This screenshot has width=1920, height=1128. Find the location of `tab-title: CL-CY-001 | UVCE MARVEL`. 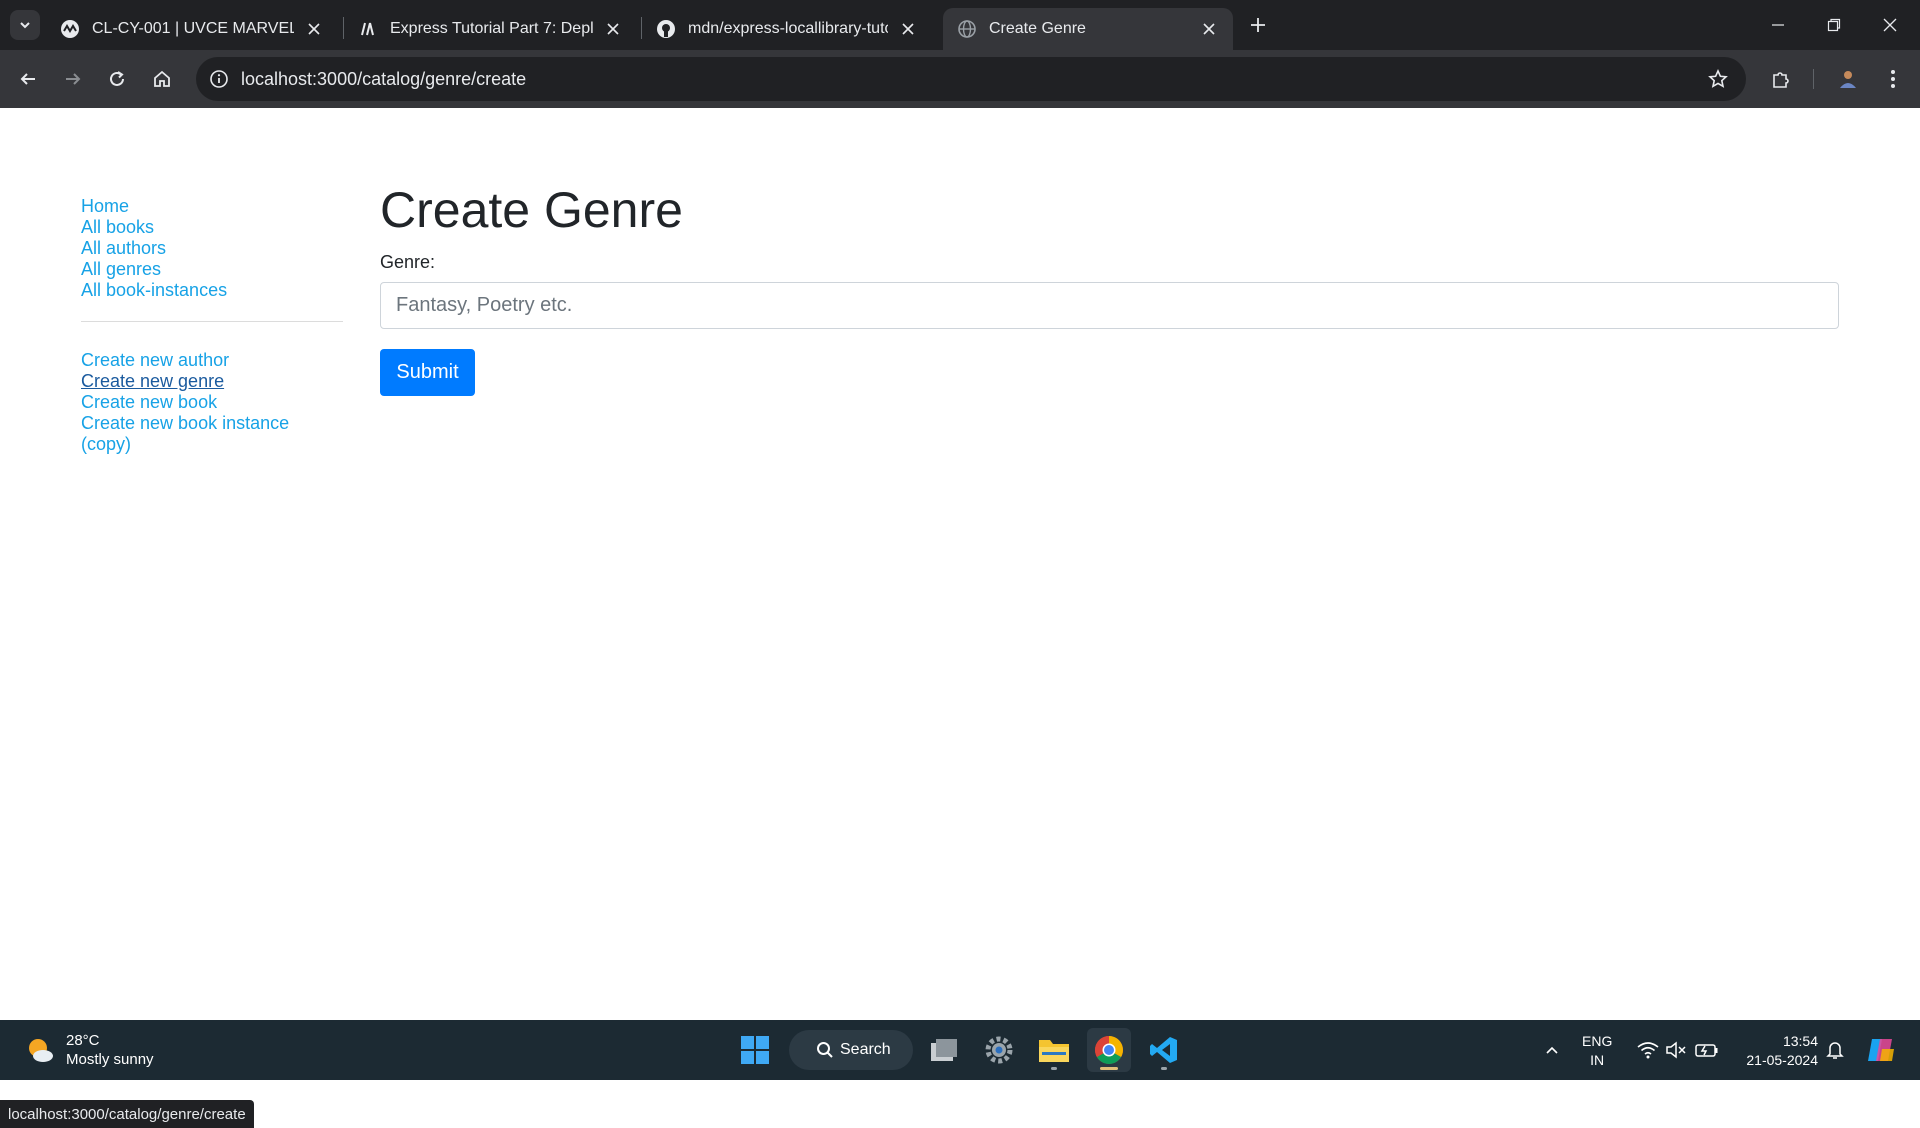

tab-title: CL-CY-001 | UVCE MARVEL is located at coordinates (193, 28).